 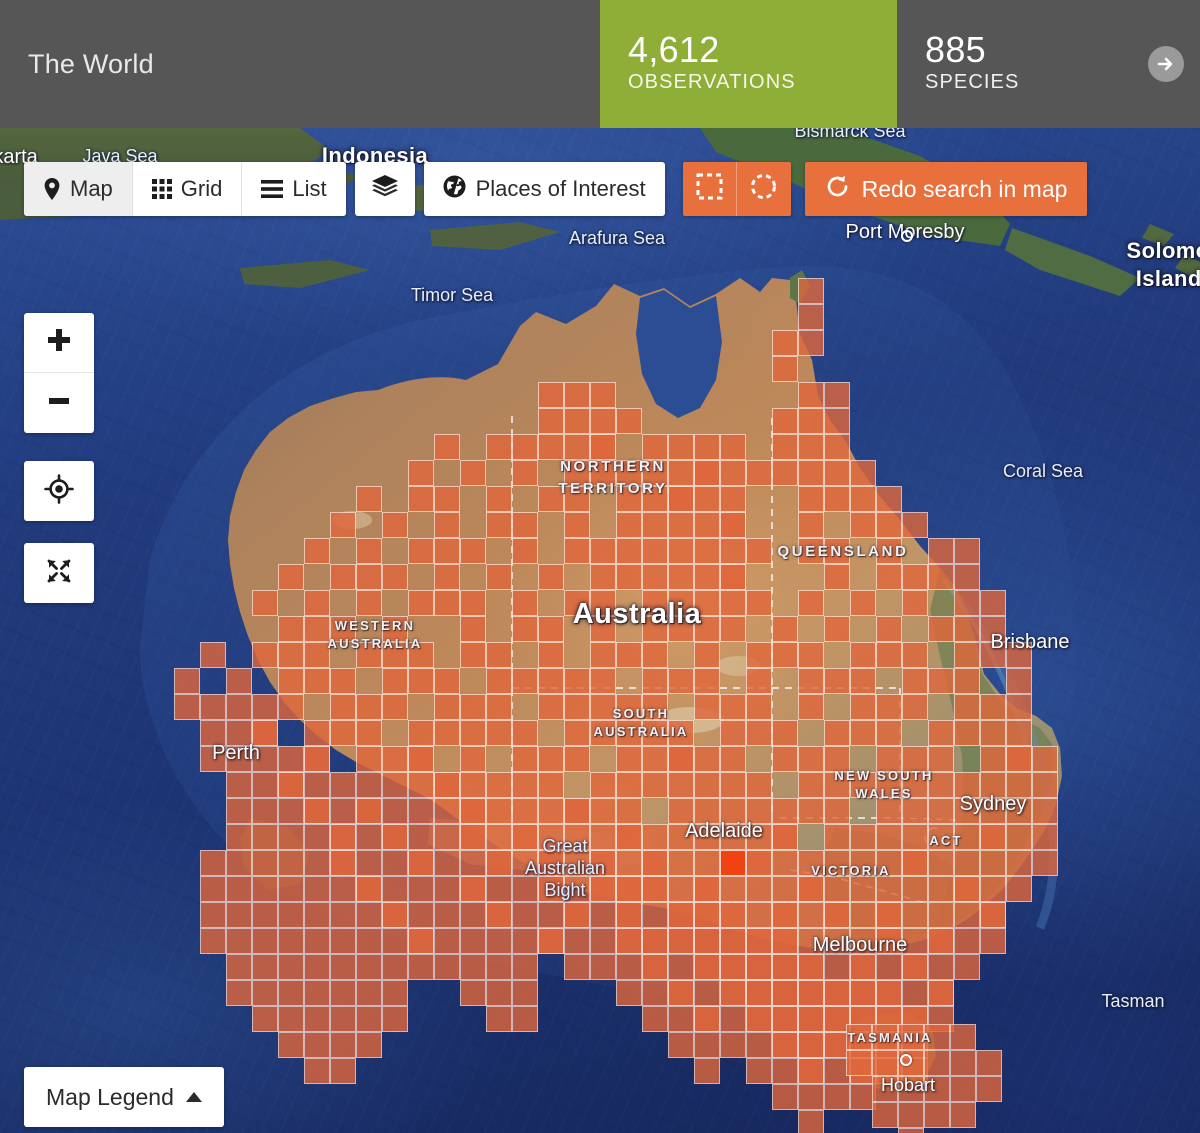 I want to click on stat-observations: 4,612 OBSERVATIONS, so click(x=748, y=64).